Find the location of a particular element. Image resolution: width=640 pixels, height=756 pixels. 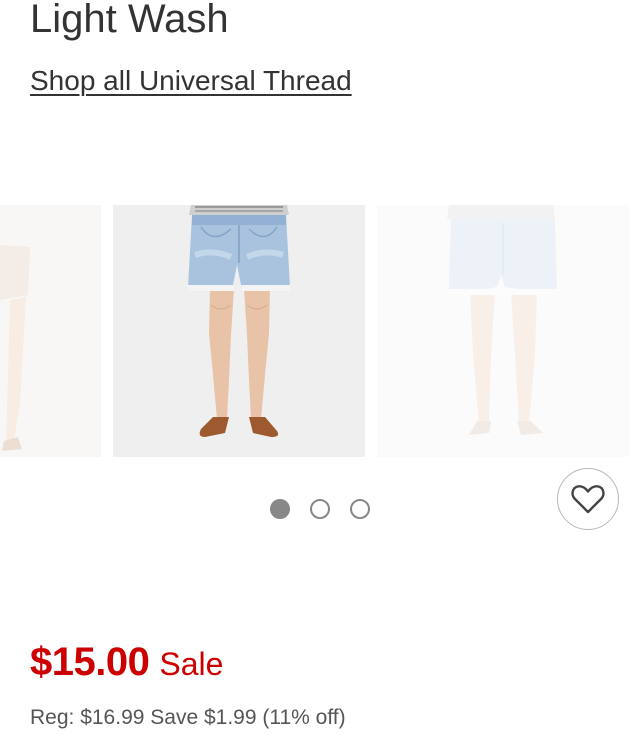

carousel-pagination is located at coordinates (320, 509).